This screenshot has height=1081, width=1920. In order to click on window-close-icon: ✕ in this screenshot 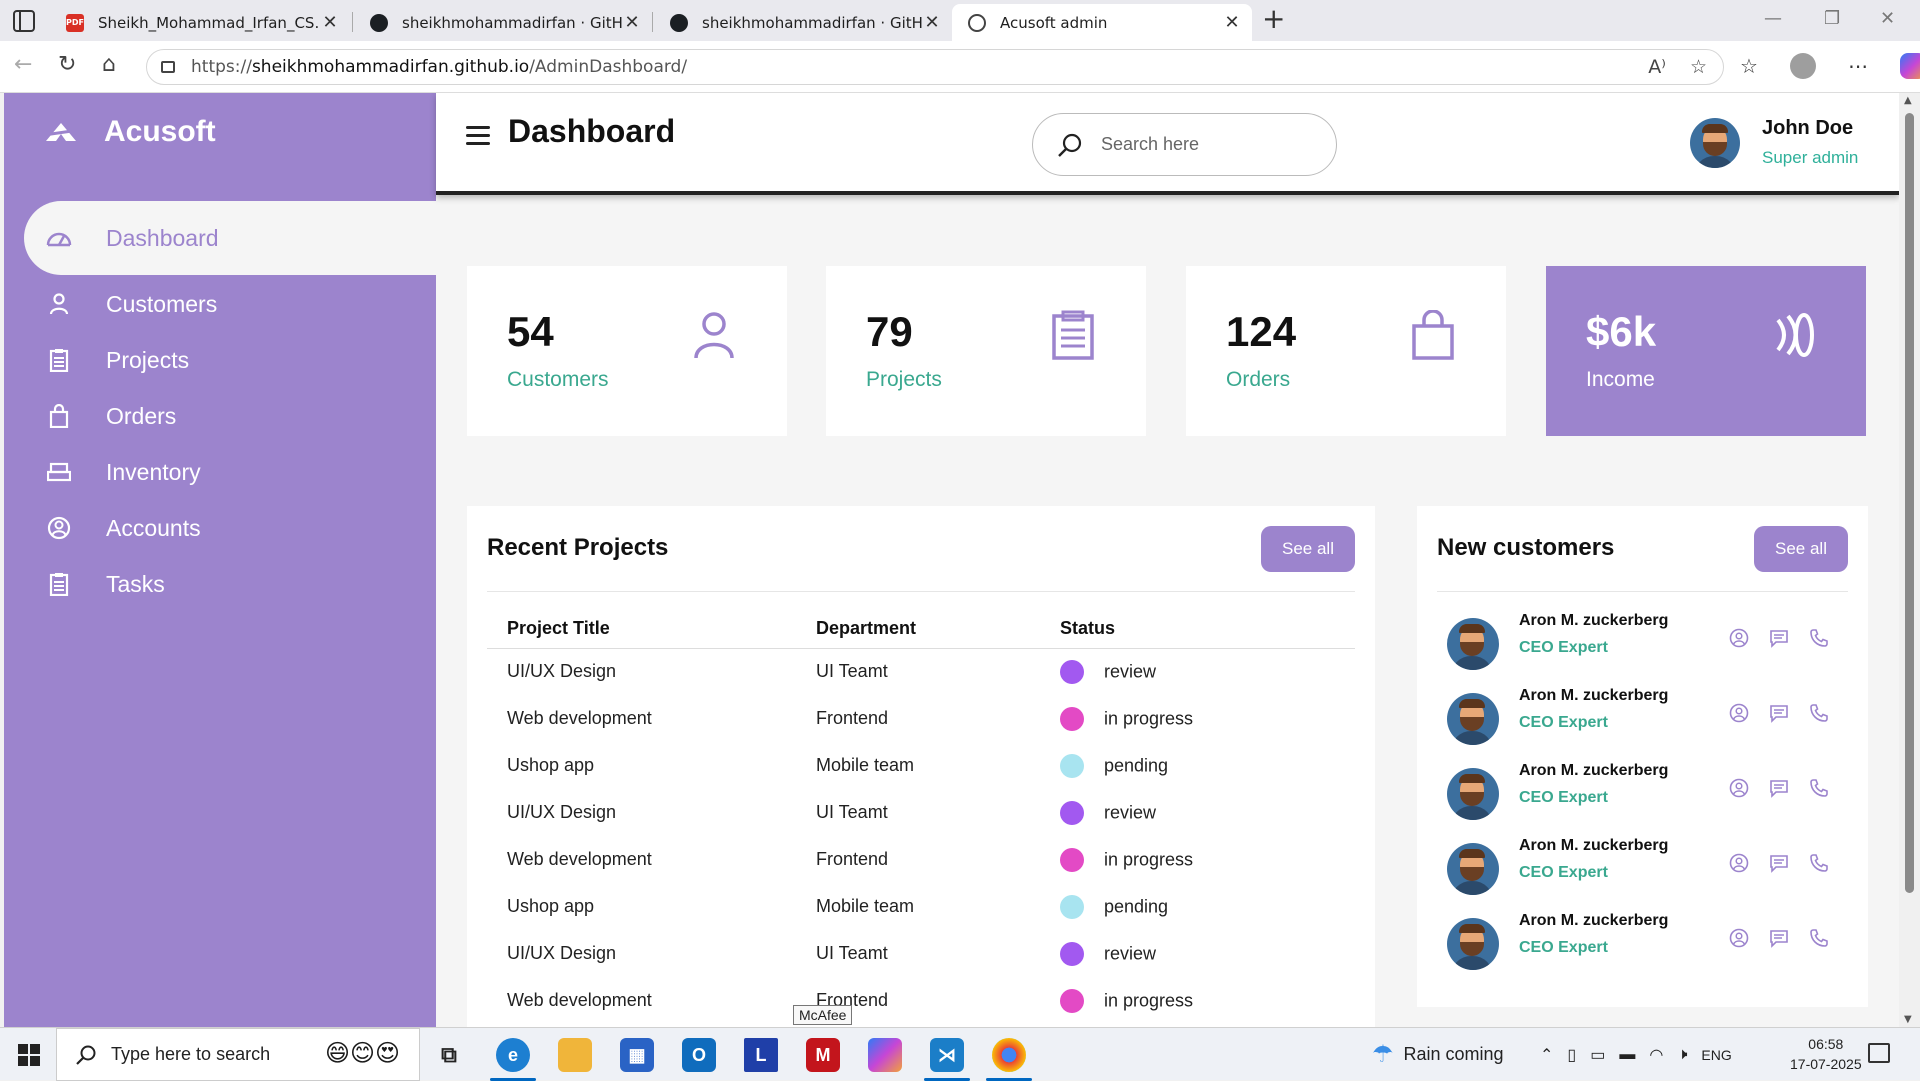, I will do `click(1887, 18)`.